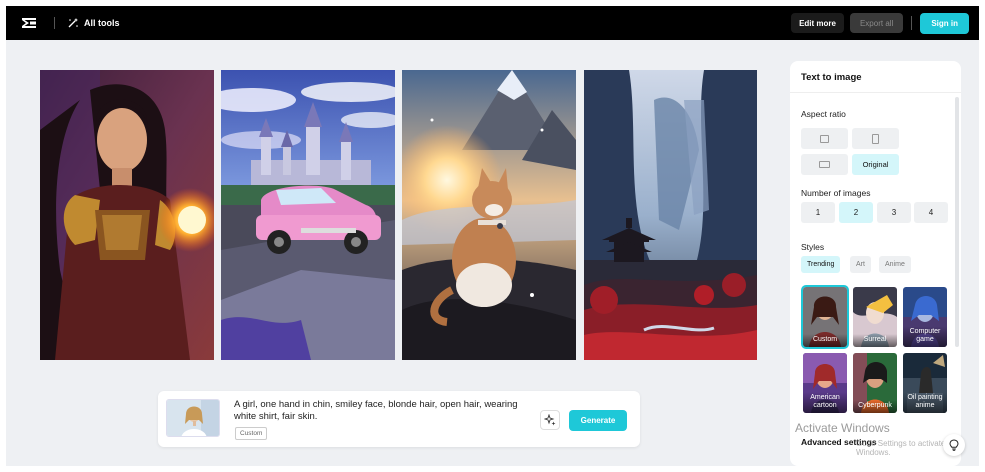  I want to click on reference-image-thumbnail, so click(193, 418).